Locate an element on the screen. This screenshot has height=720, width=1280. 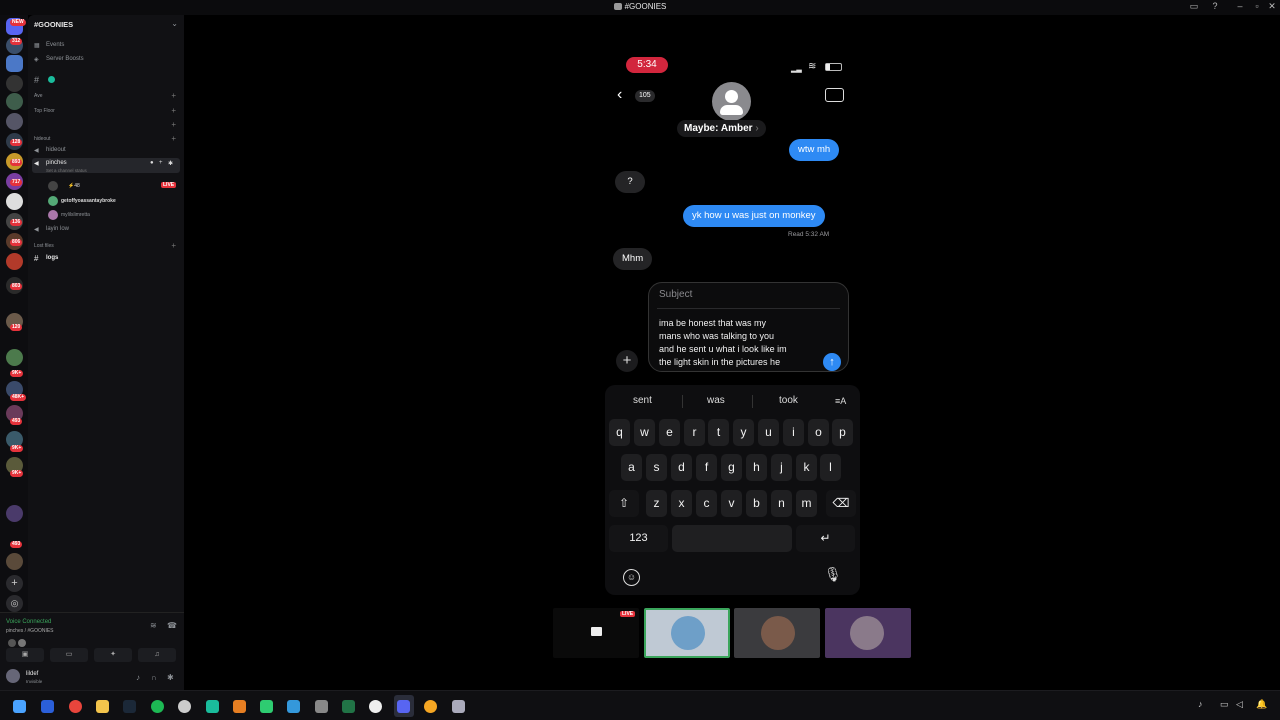
key-d: d is located at coordinates (681, 467).